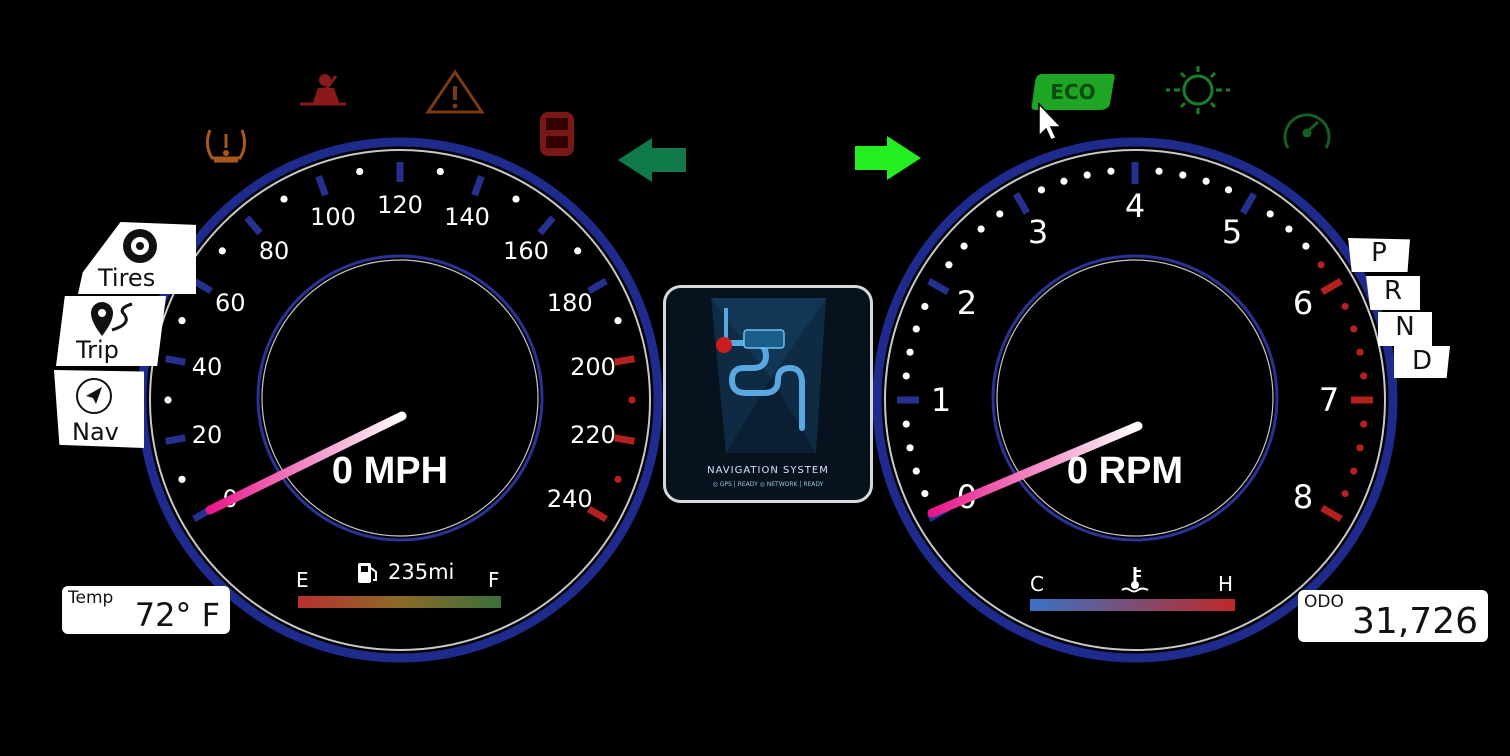 The width and height of the screenshot is (1510, 756). Describe the element at coordinates (1232, 232) in the screenshot. I see `tach-tick-label: 5` at that location.